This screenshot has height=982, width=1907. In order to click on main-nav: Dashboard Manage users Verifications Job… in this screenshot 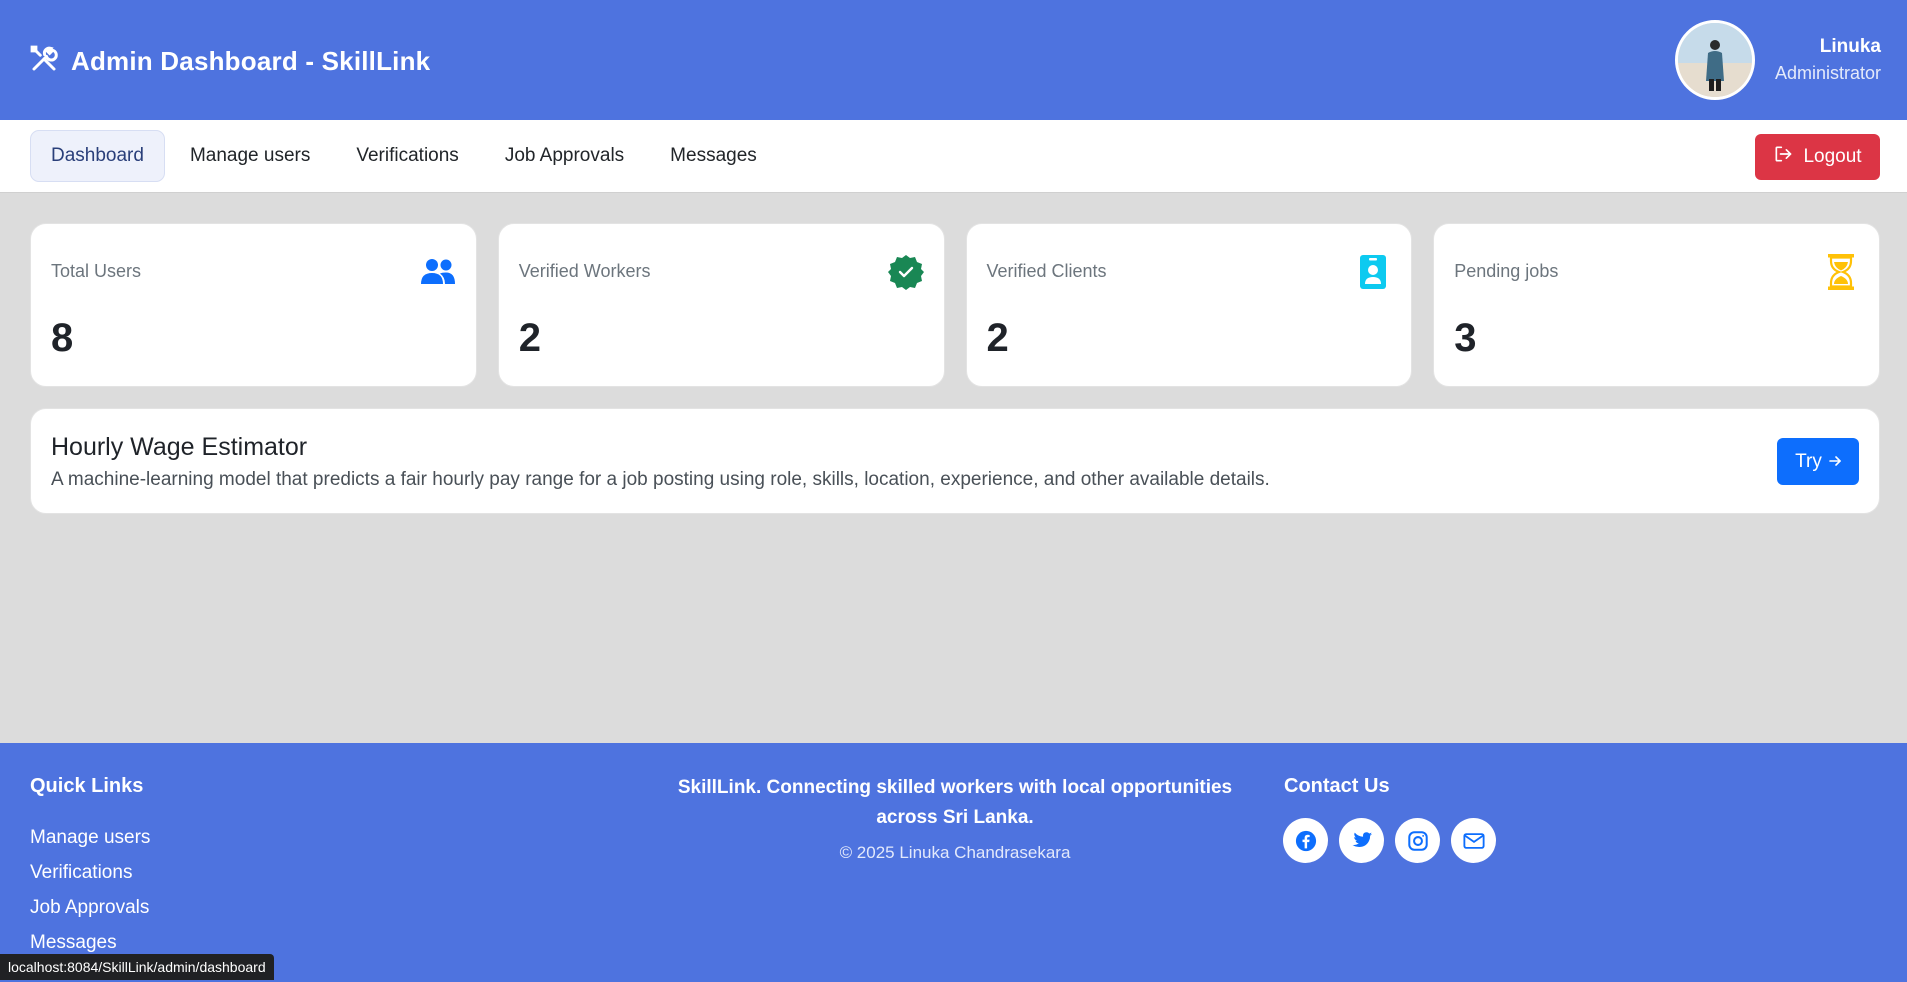, I will do `click(953, 156)`.